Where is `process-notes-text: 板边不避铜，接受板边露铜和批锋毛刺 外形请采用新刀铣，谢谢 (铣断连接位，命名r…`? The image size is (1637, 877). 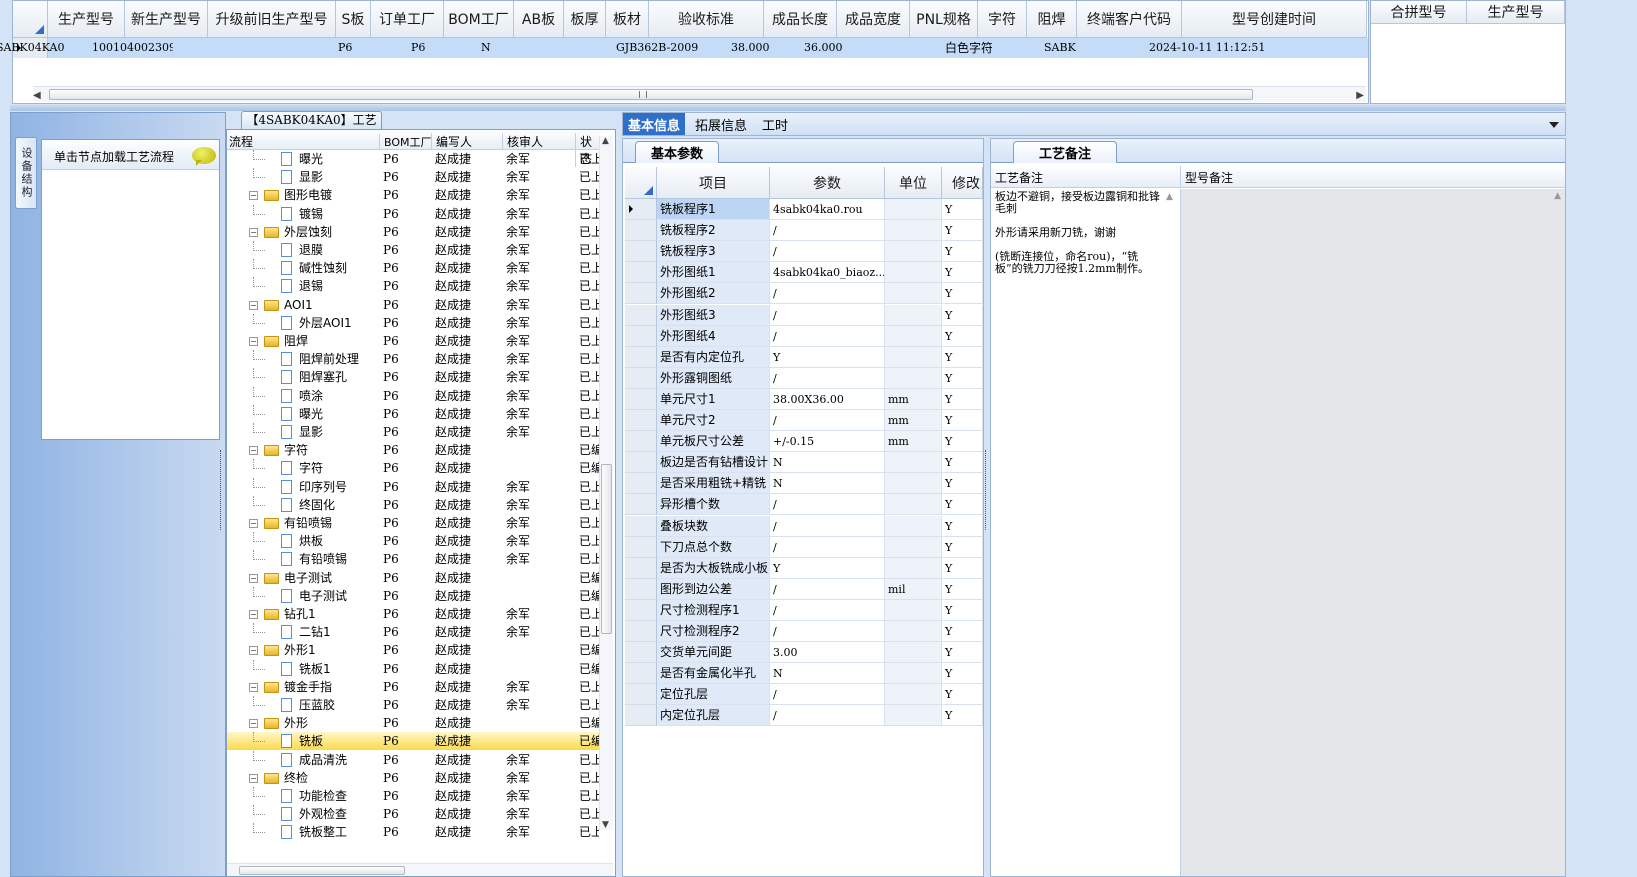
process-notes-text: 板边不避铜，接受板边露铜和批锋毛刺 外形请采用新刀铣，谢谢 (铣断连接位，命名r… is located at coordinates (1086, 532).